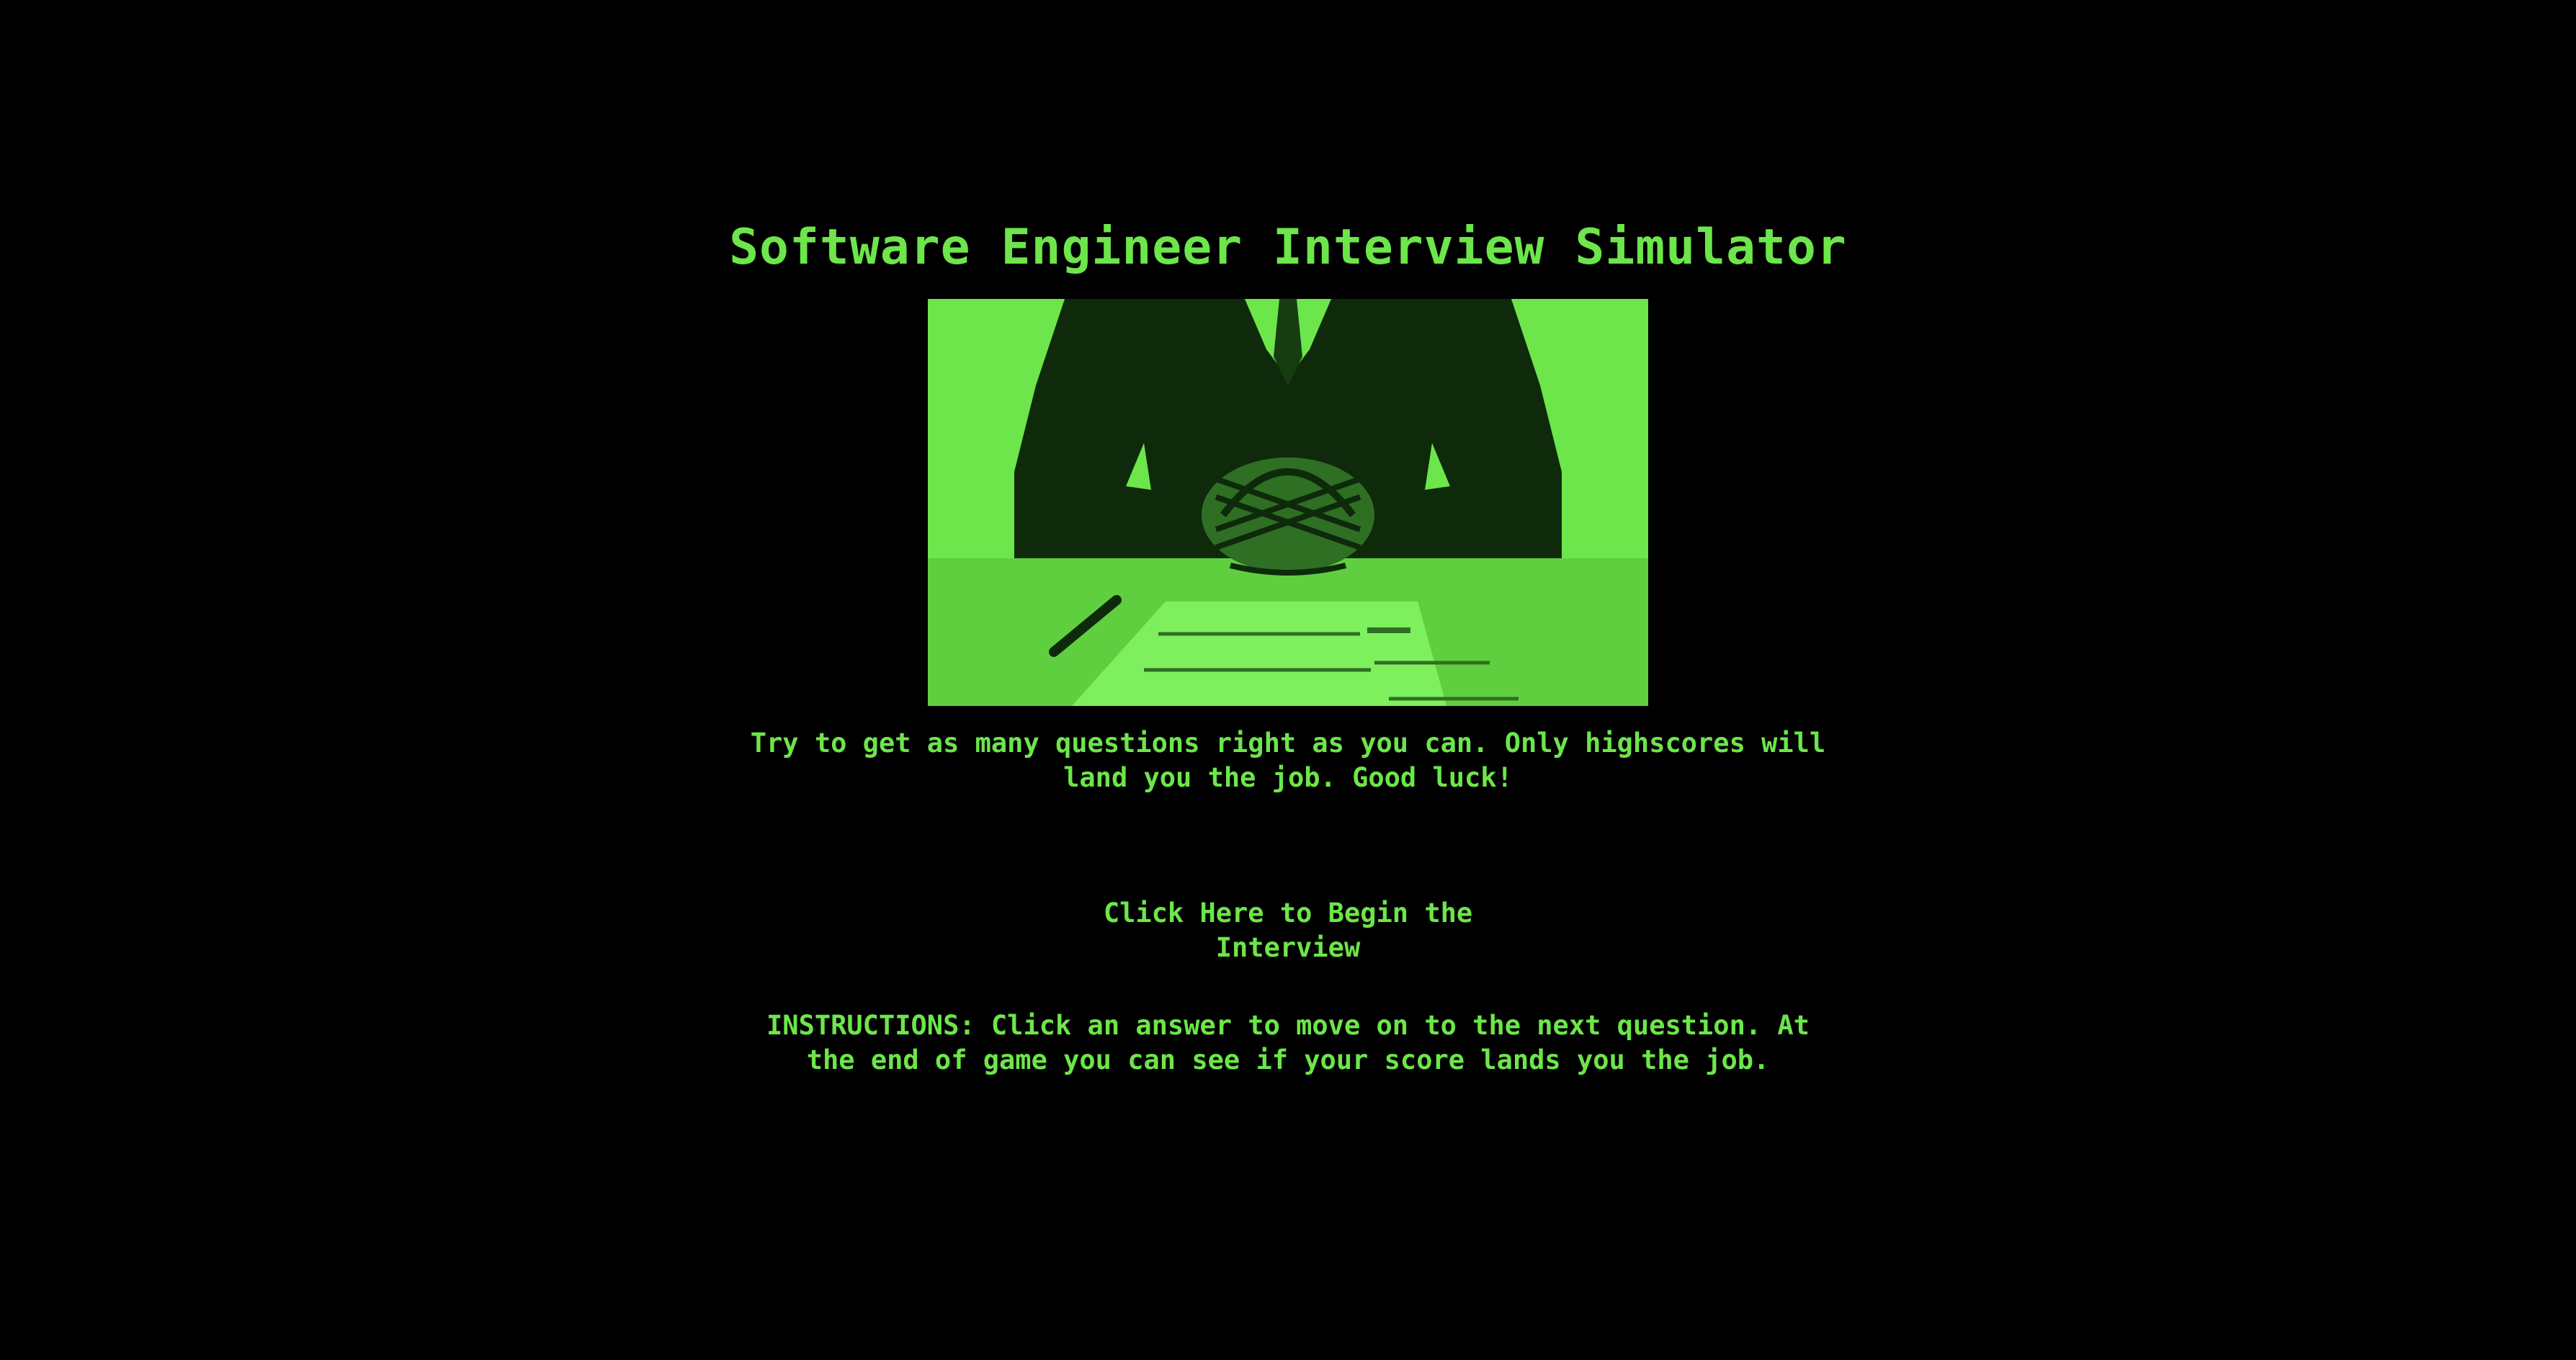 The width and height of the screenshot is (2576, 1360). What do you see at coordinates (1288, 247) in the screenshot?
I see `page-title: Software Engineer Interview Simulator` at bounding box center [1288, 247].